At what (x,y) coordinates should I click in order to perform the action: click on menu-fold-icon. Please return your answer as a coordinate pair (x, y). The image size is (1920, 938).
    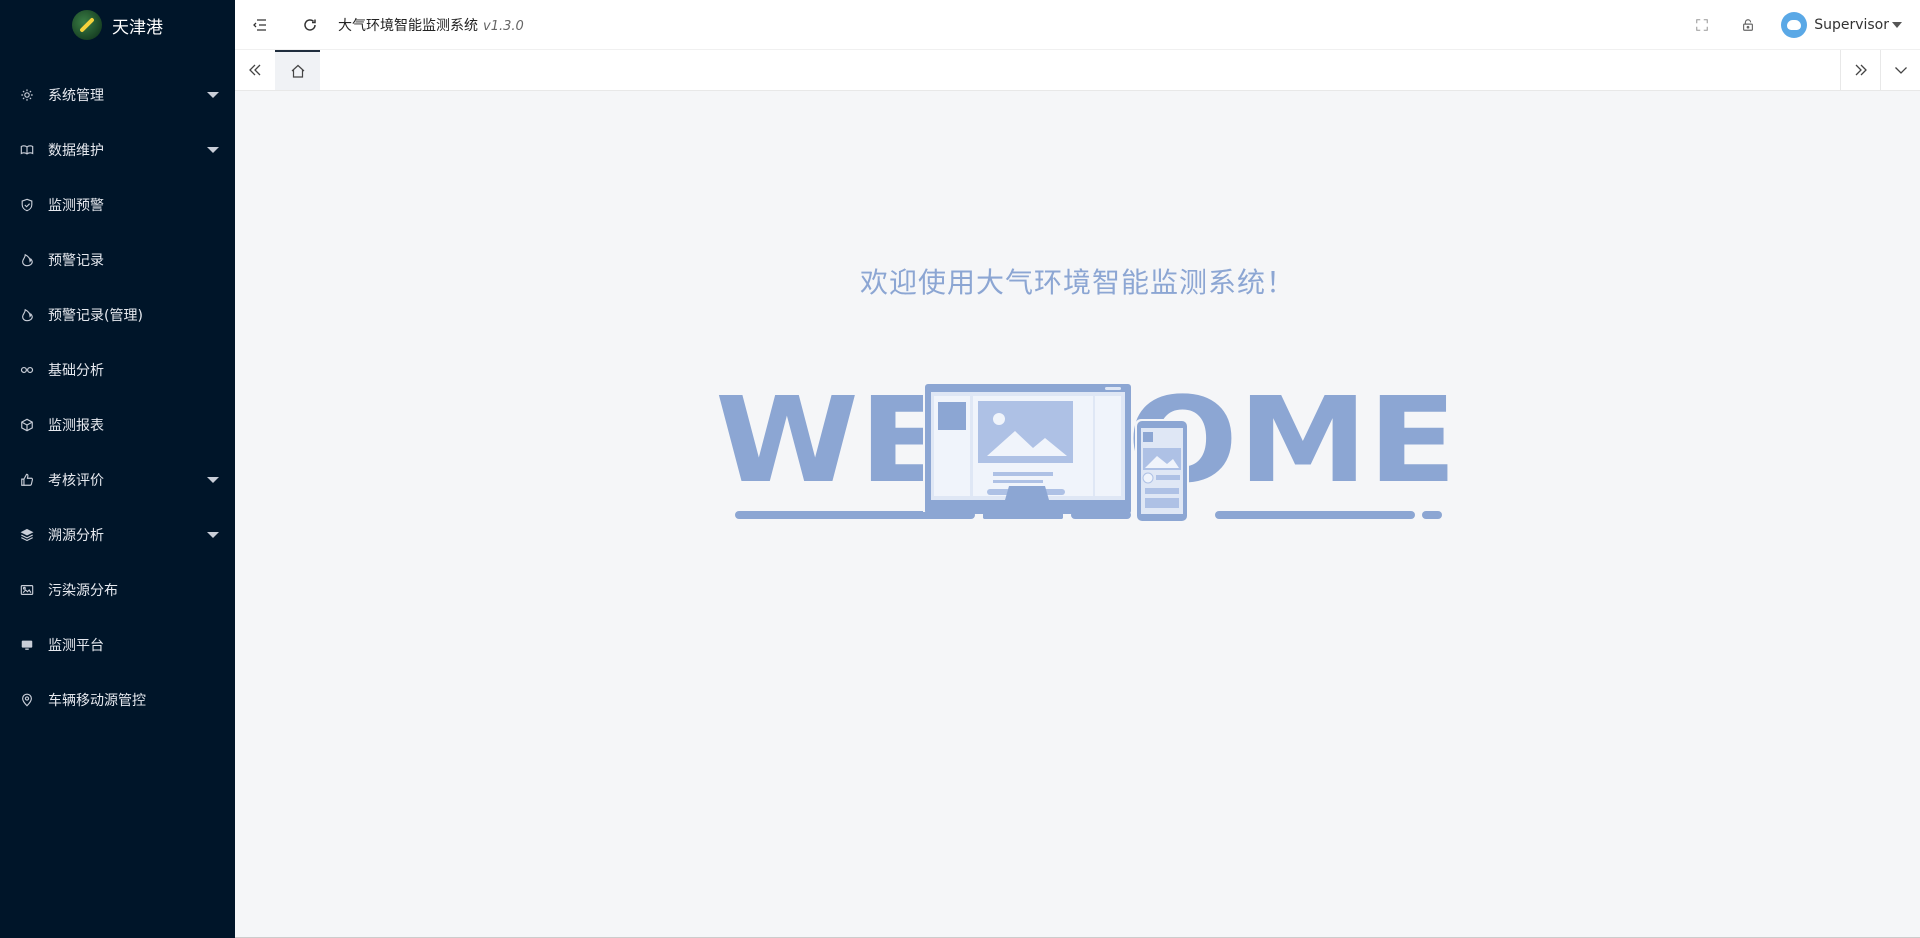
    Looking at the image, I should click on (260, 25).